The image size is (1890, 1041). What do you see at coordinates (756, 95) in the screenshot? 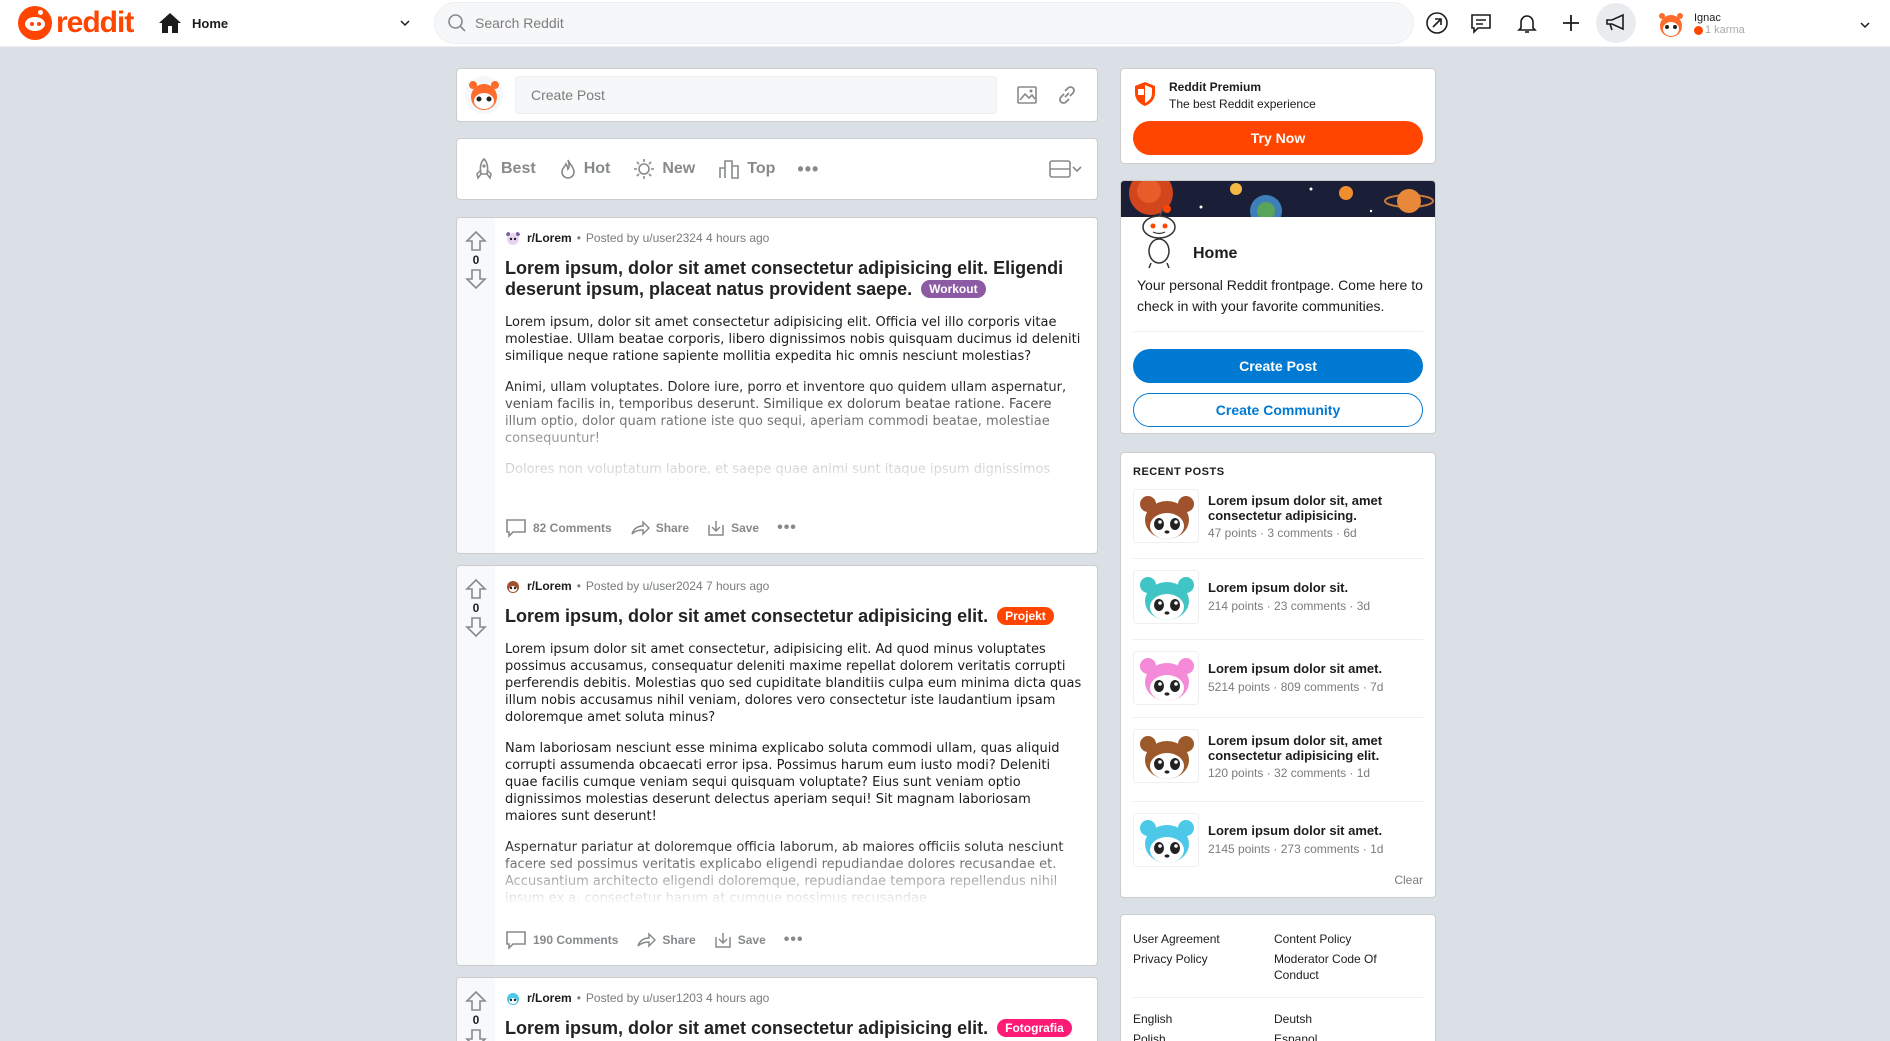
I see `create-post-input` at bounding box center [756, 95].